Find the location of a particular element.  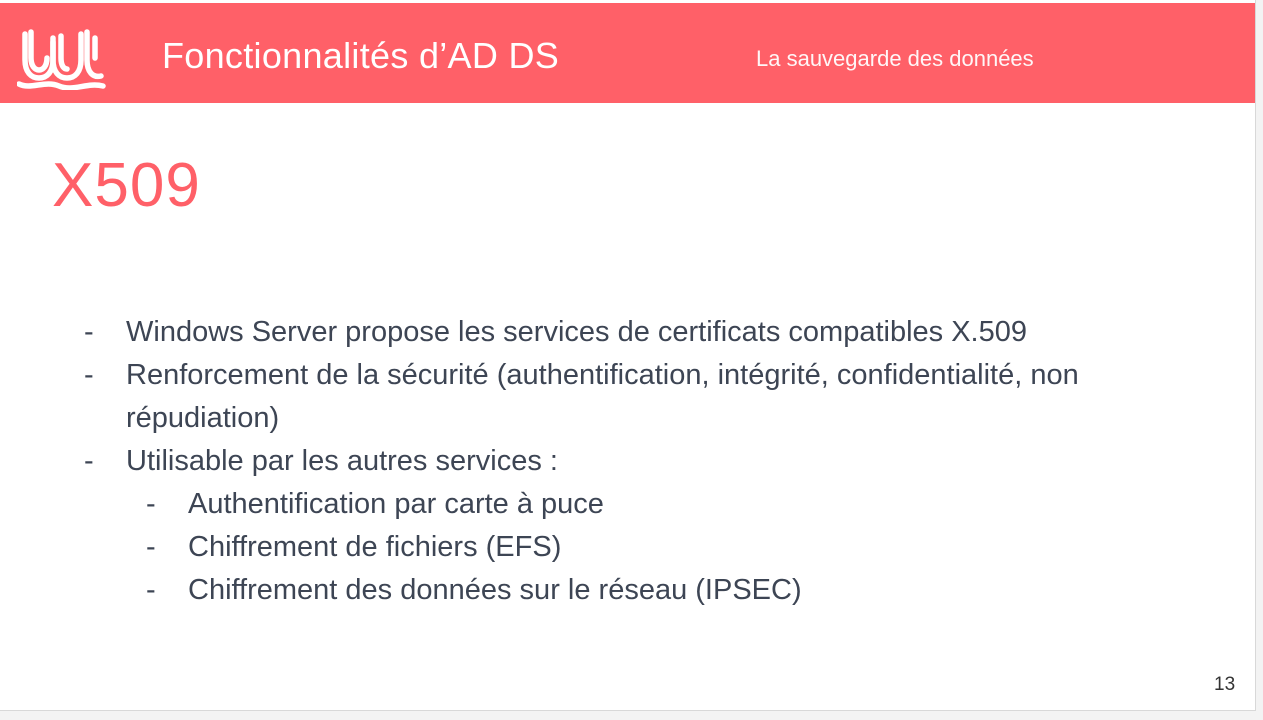

slide-title: X509 is located at coordinates (126, 185).